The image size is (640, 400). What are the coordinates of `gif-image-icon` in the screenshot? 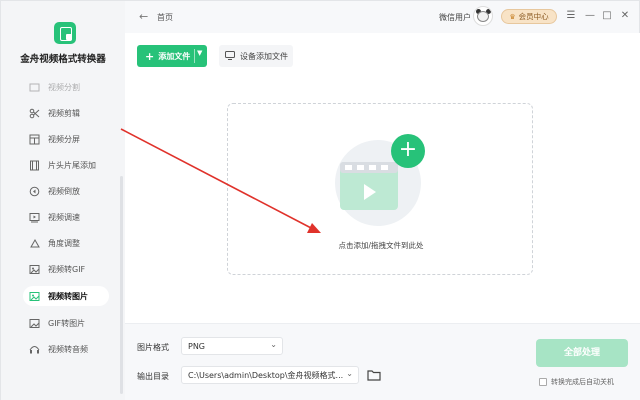 It's located at (34, 323).